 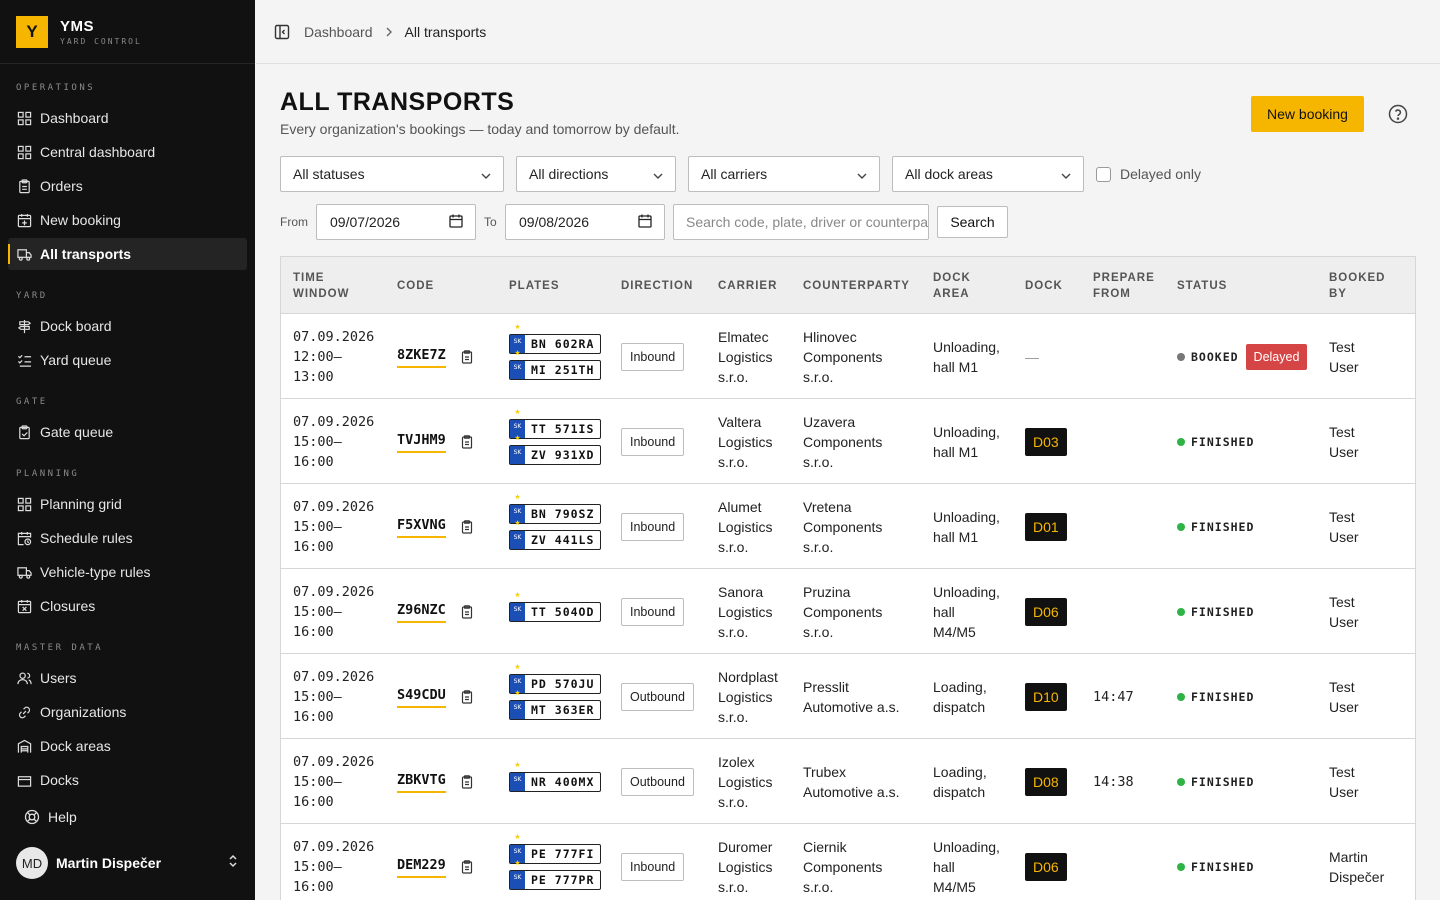 What do you see at coordinates (282, 32) in the screenshot?
I see `sidebar-toggle-icon` at bounding box center [282, 32].